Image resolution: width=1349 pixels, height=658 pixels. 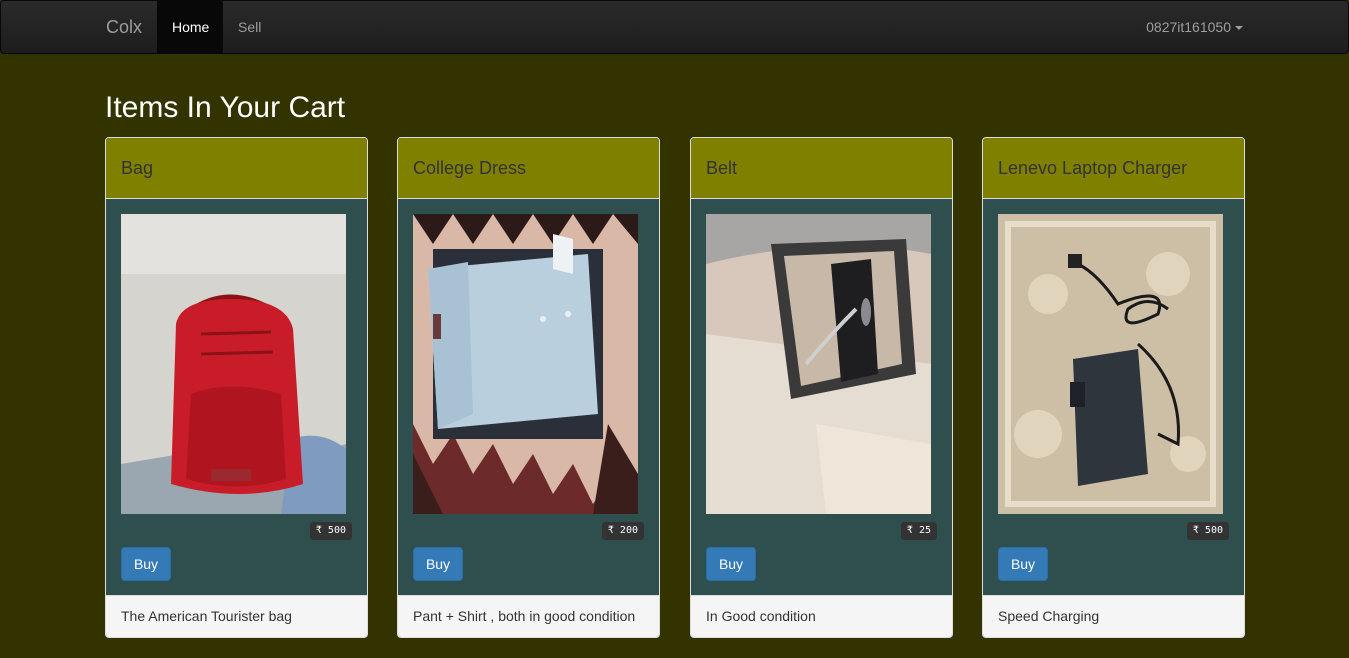 I want to click on product-title: Belt, so click(x=821, y=168).